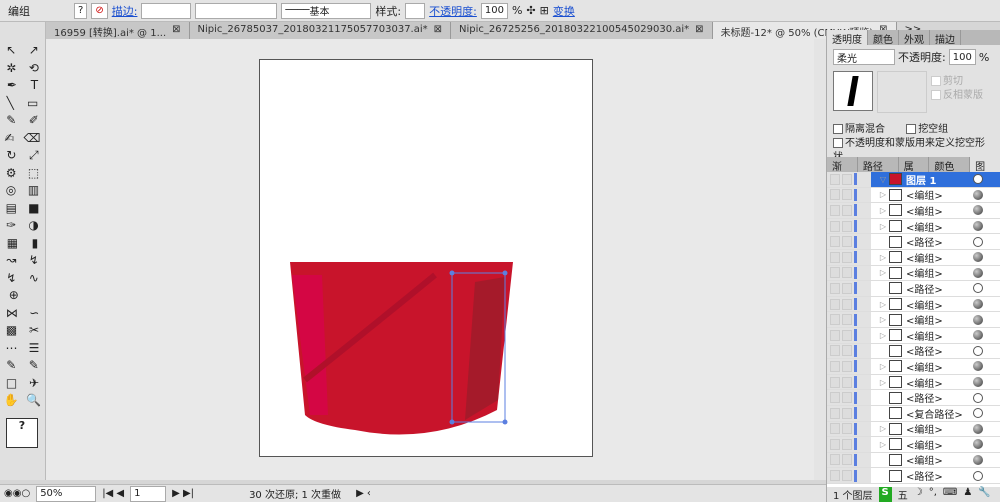 The width and height of the screenshot is (1000, 502). Describe the element at coordinates (9, 139) in the screenshot. I see `tool-icon: ✍` at that location.